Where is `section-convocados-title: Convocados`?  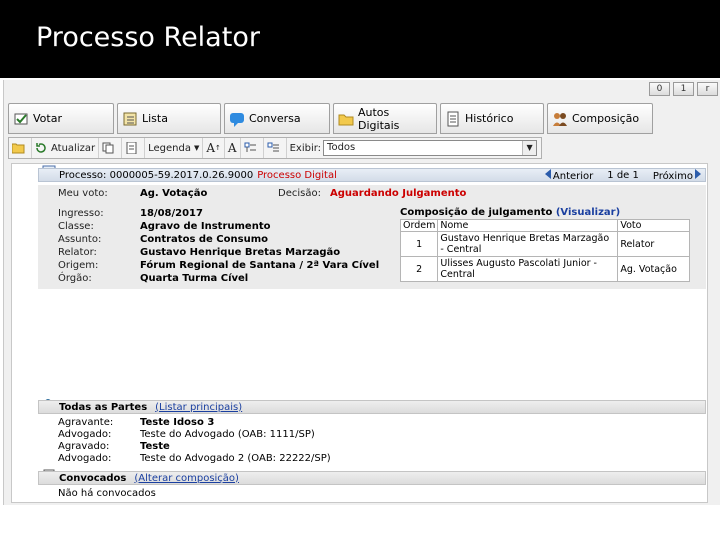
section-convocados-title: Convocados is located at coordinates (93, 478).